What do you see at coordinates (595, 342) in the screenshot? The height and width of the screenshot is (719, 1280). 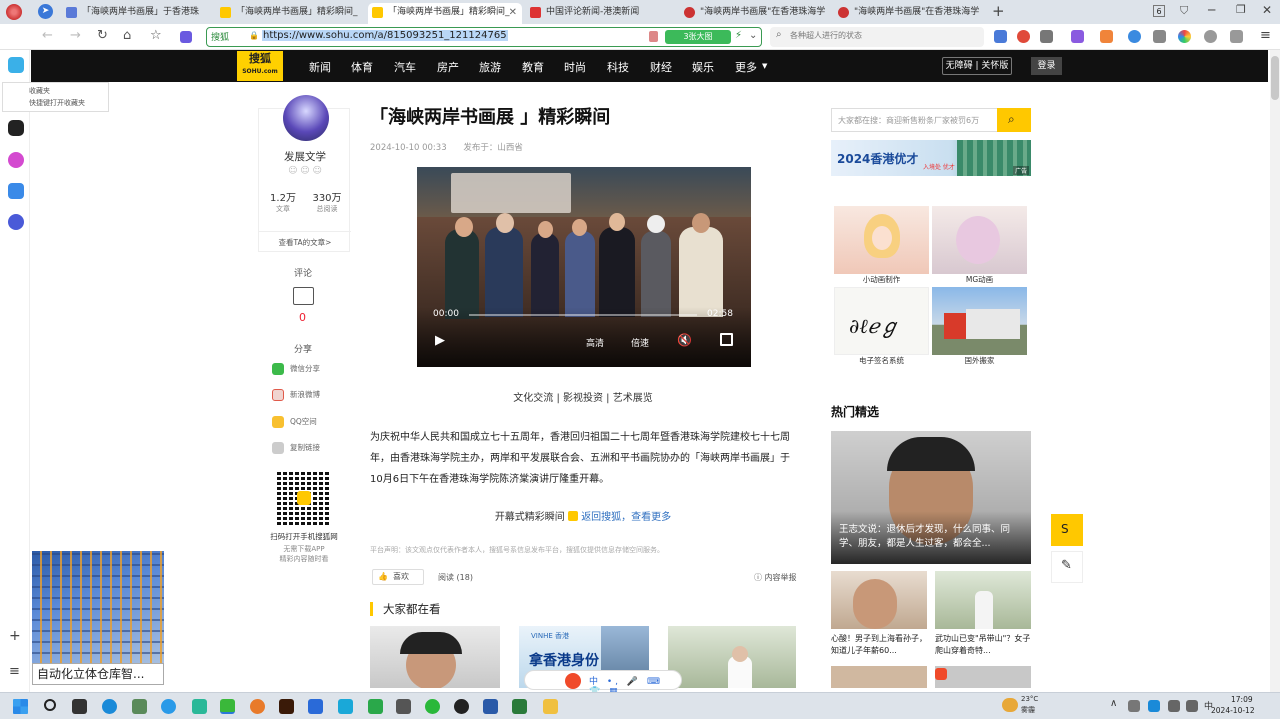 I see `quality-button: 高清` at bounding box center [595, 342].